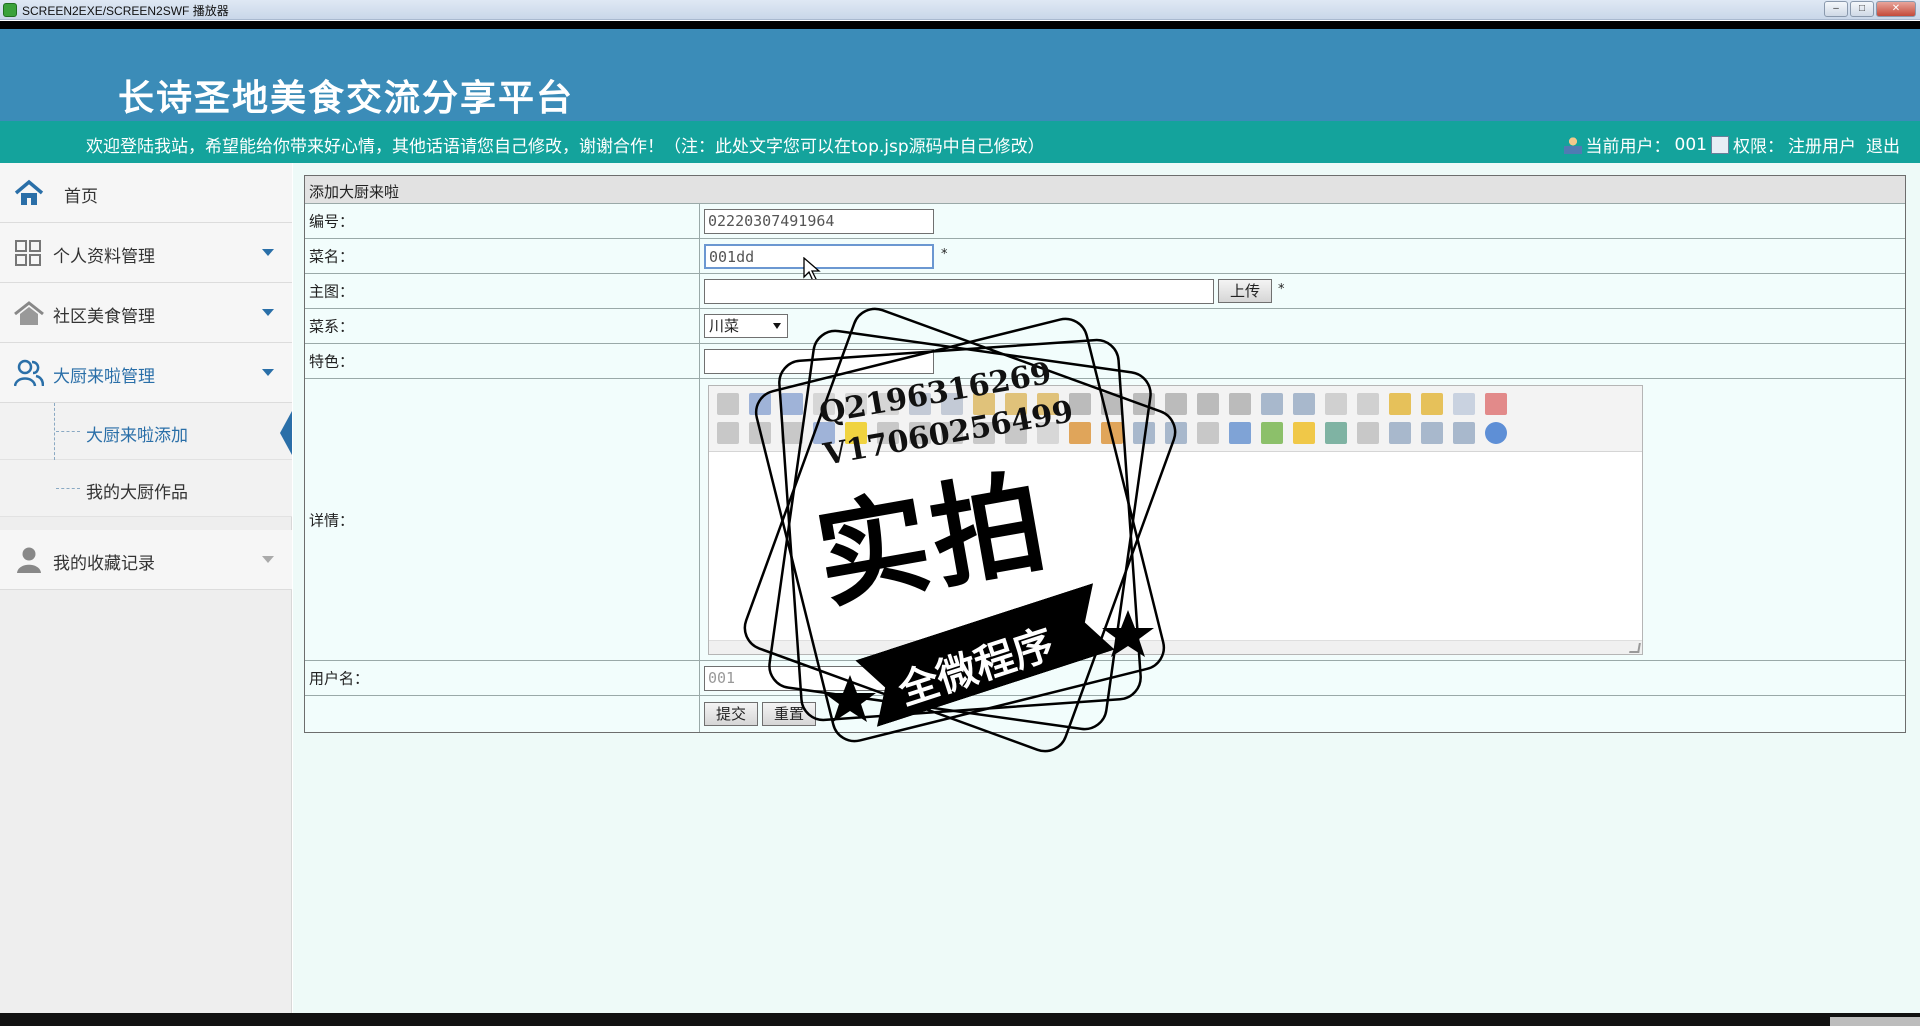 The image size is (1920, 1026). What do you see at coordinates (1336, 404) in the screenshot?
I see `subscript-icon` at bounding box center [1336, 404].